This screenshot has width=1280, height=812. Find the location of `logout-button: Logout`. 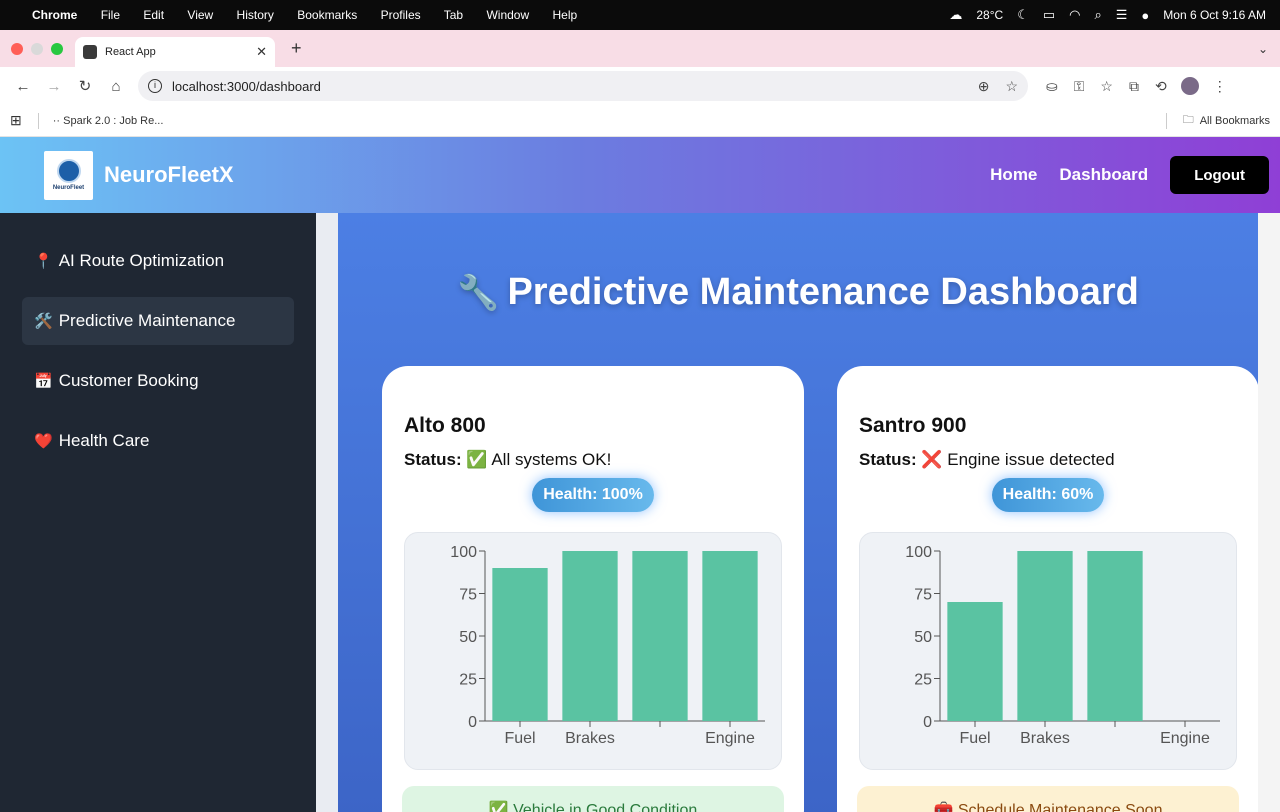

logout-button: Logout is located at coordinates (1219, 175).